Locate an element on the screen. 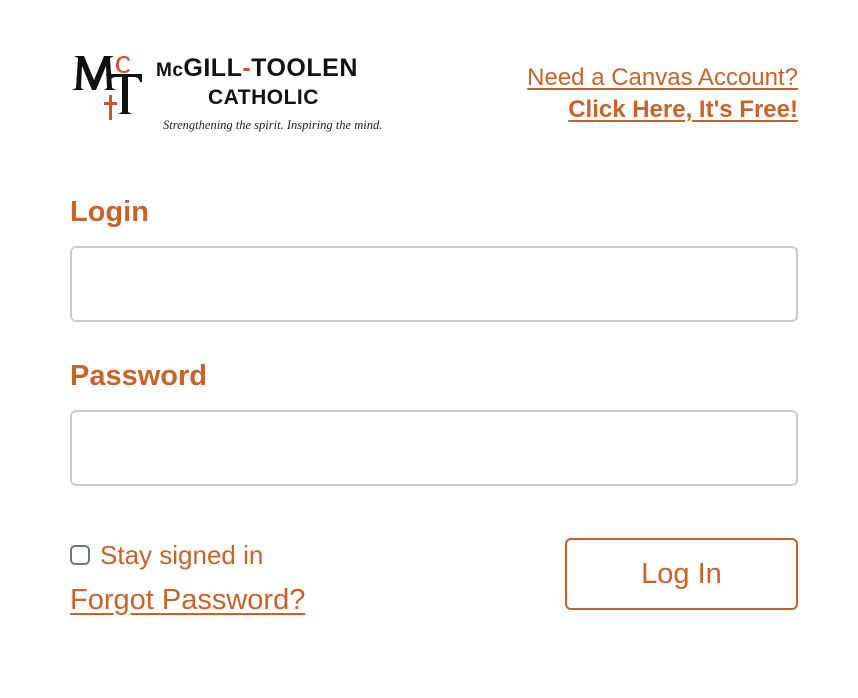 This screenshot has height=698, width=858. logo-name-toolen: TOOLEN is located at coordinates (304, 68).